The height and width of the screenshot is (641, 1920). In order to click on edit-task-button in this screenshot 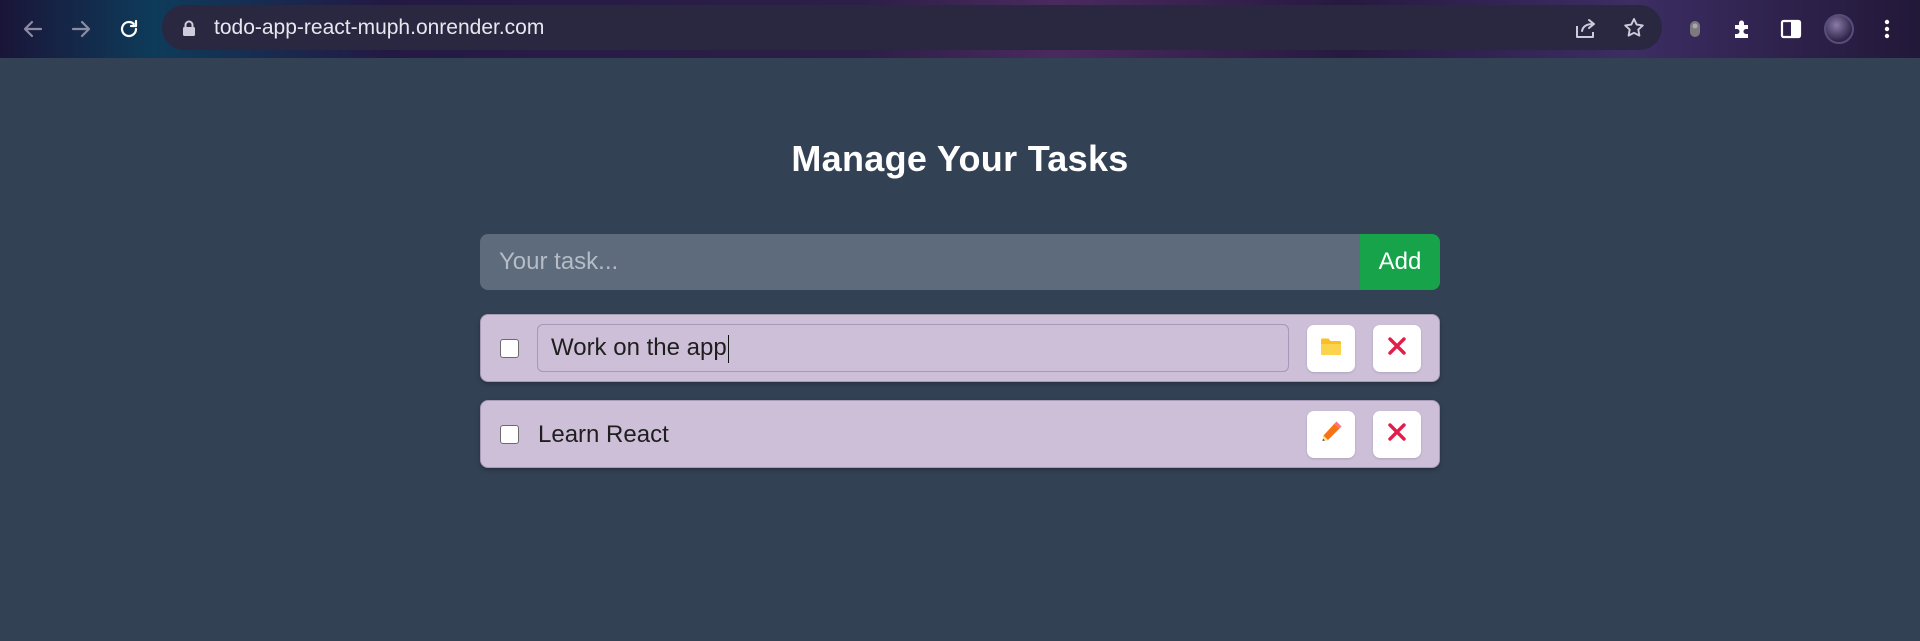, I will do `click(1331, 434)`.